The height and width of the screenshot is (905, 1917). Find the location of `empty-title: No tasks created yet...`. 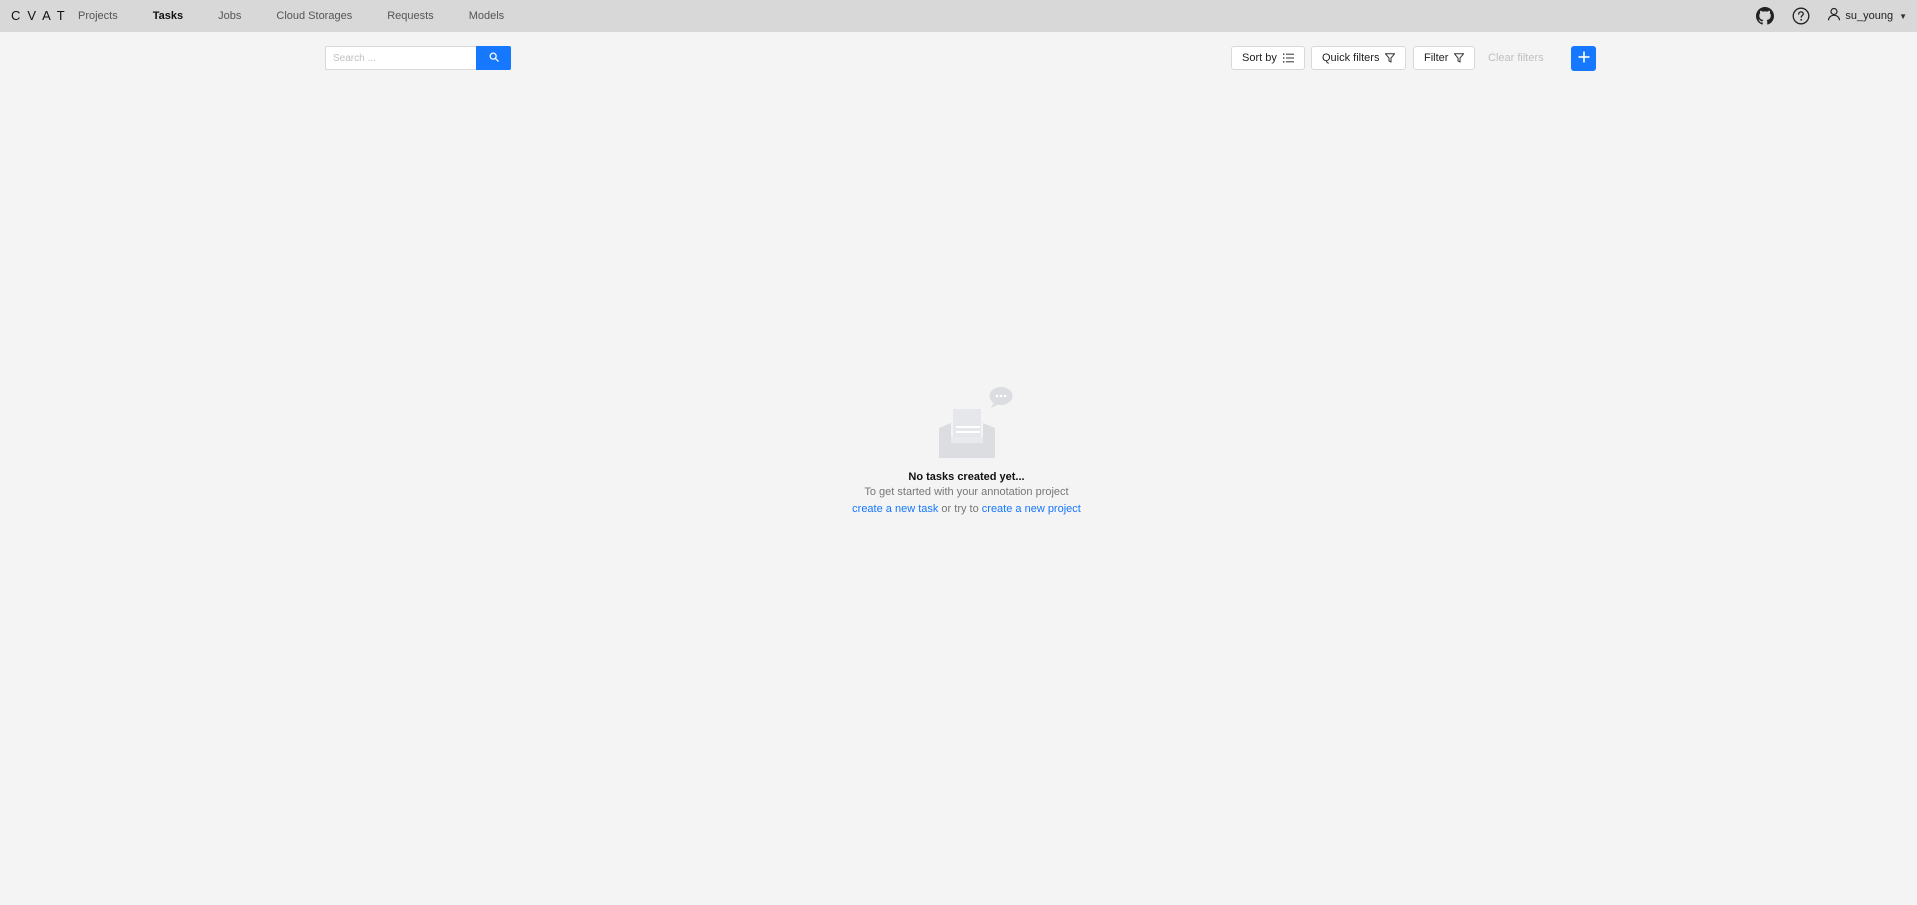

empty-title: No tasks created yet... is located at coordinates (966, 477).